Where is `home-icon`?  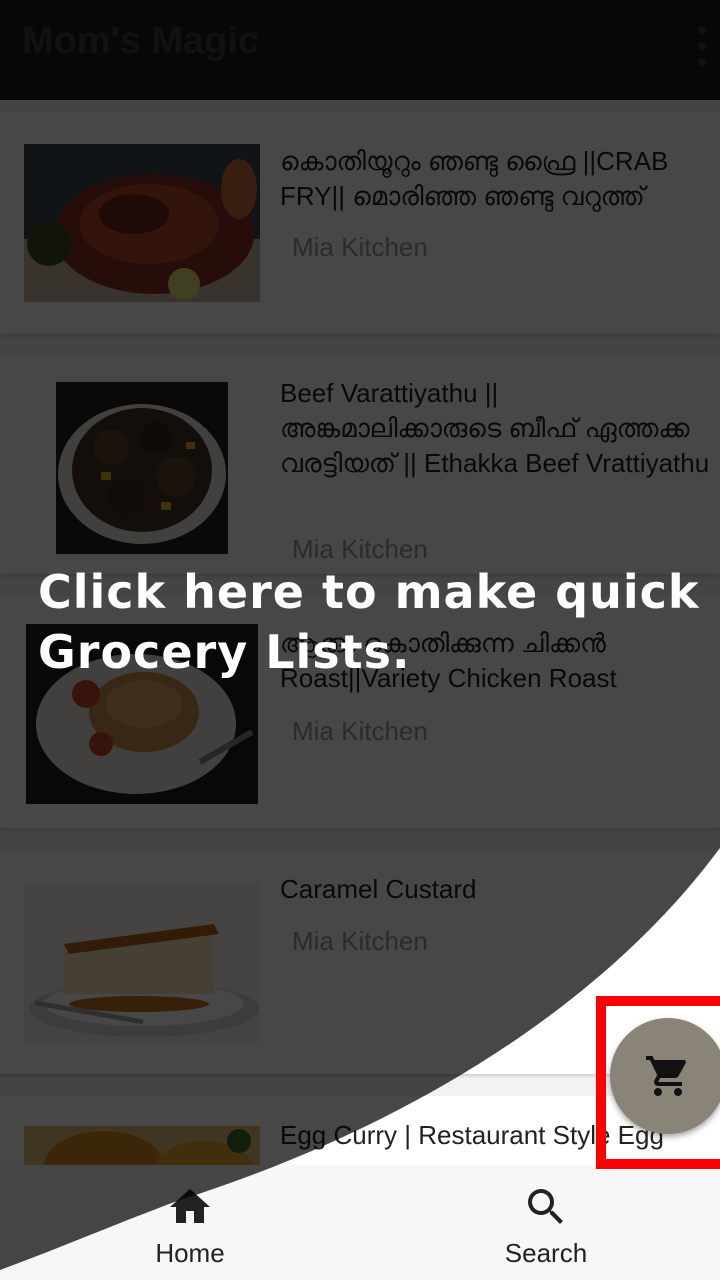 home-icon is located at coordinates (190, 1206).